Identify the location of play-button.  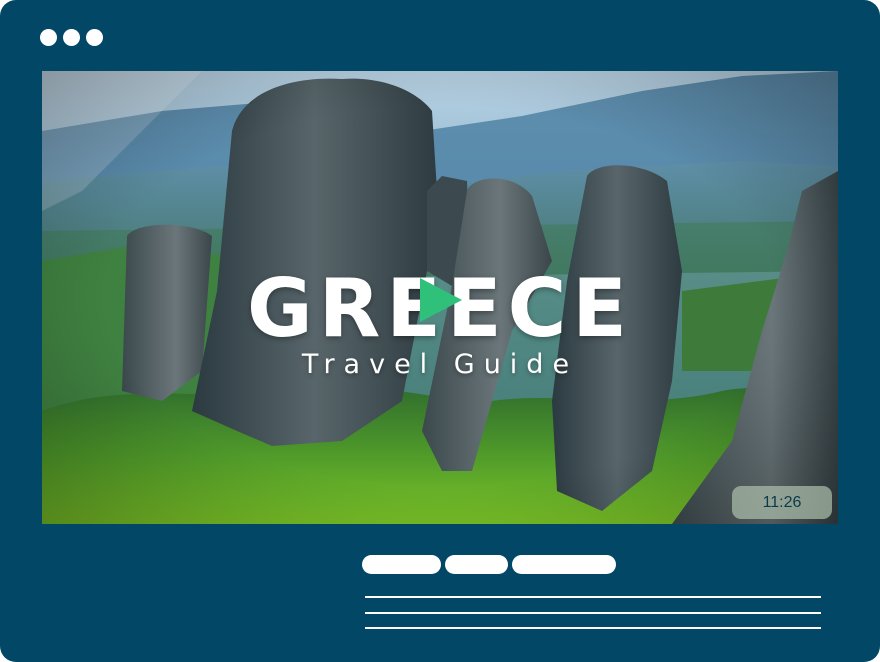
(440, 300).